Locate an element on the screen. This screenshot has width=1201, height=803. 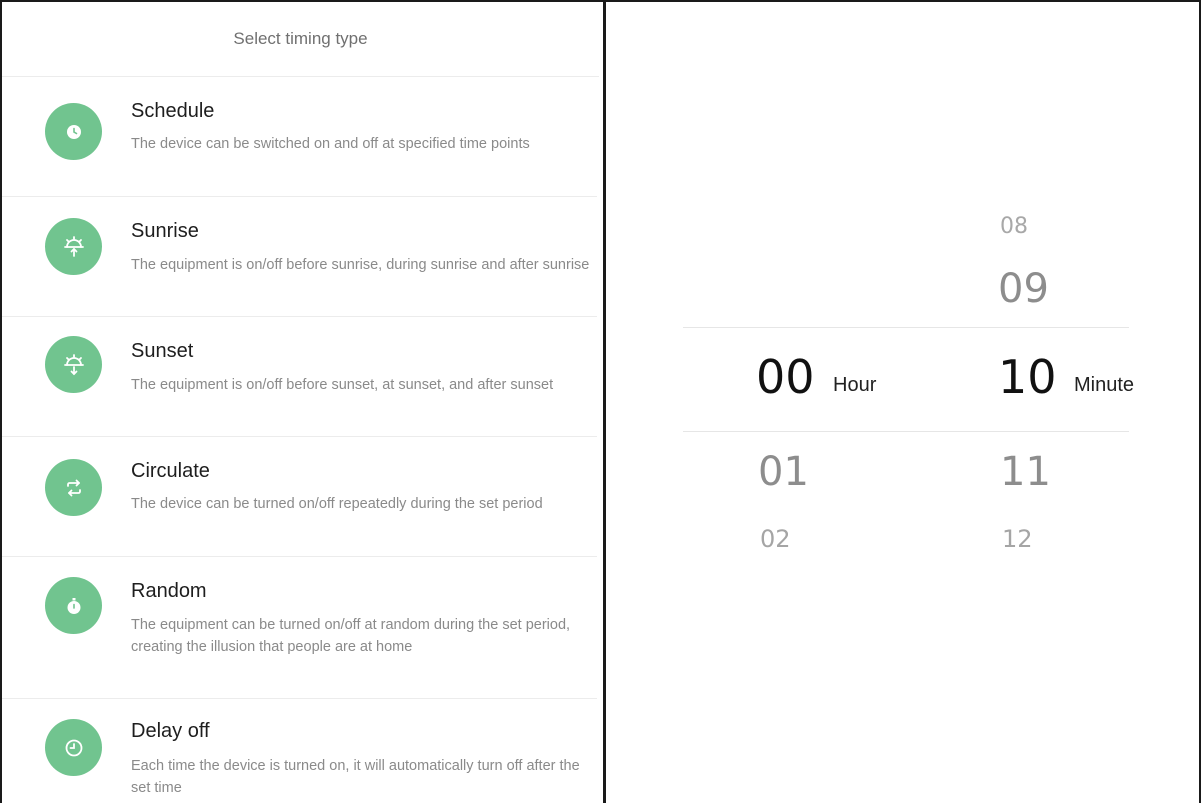
stopwatch-icon is located at coordinates (73, 605).